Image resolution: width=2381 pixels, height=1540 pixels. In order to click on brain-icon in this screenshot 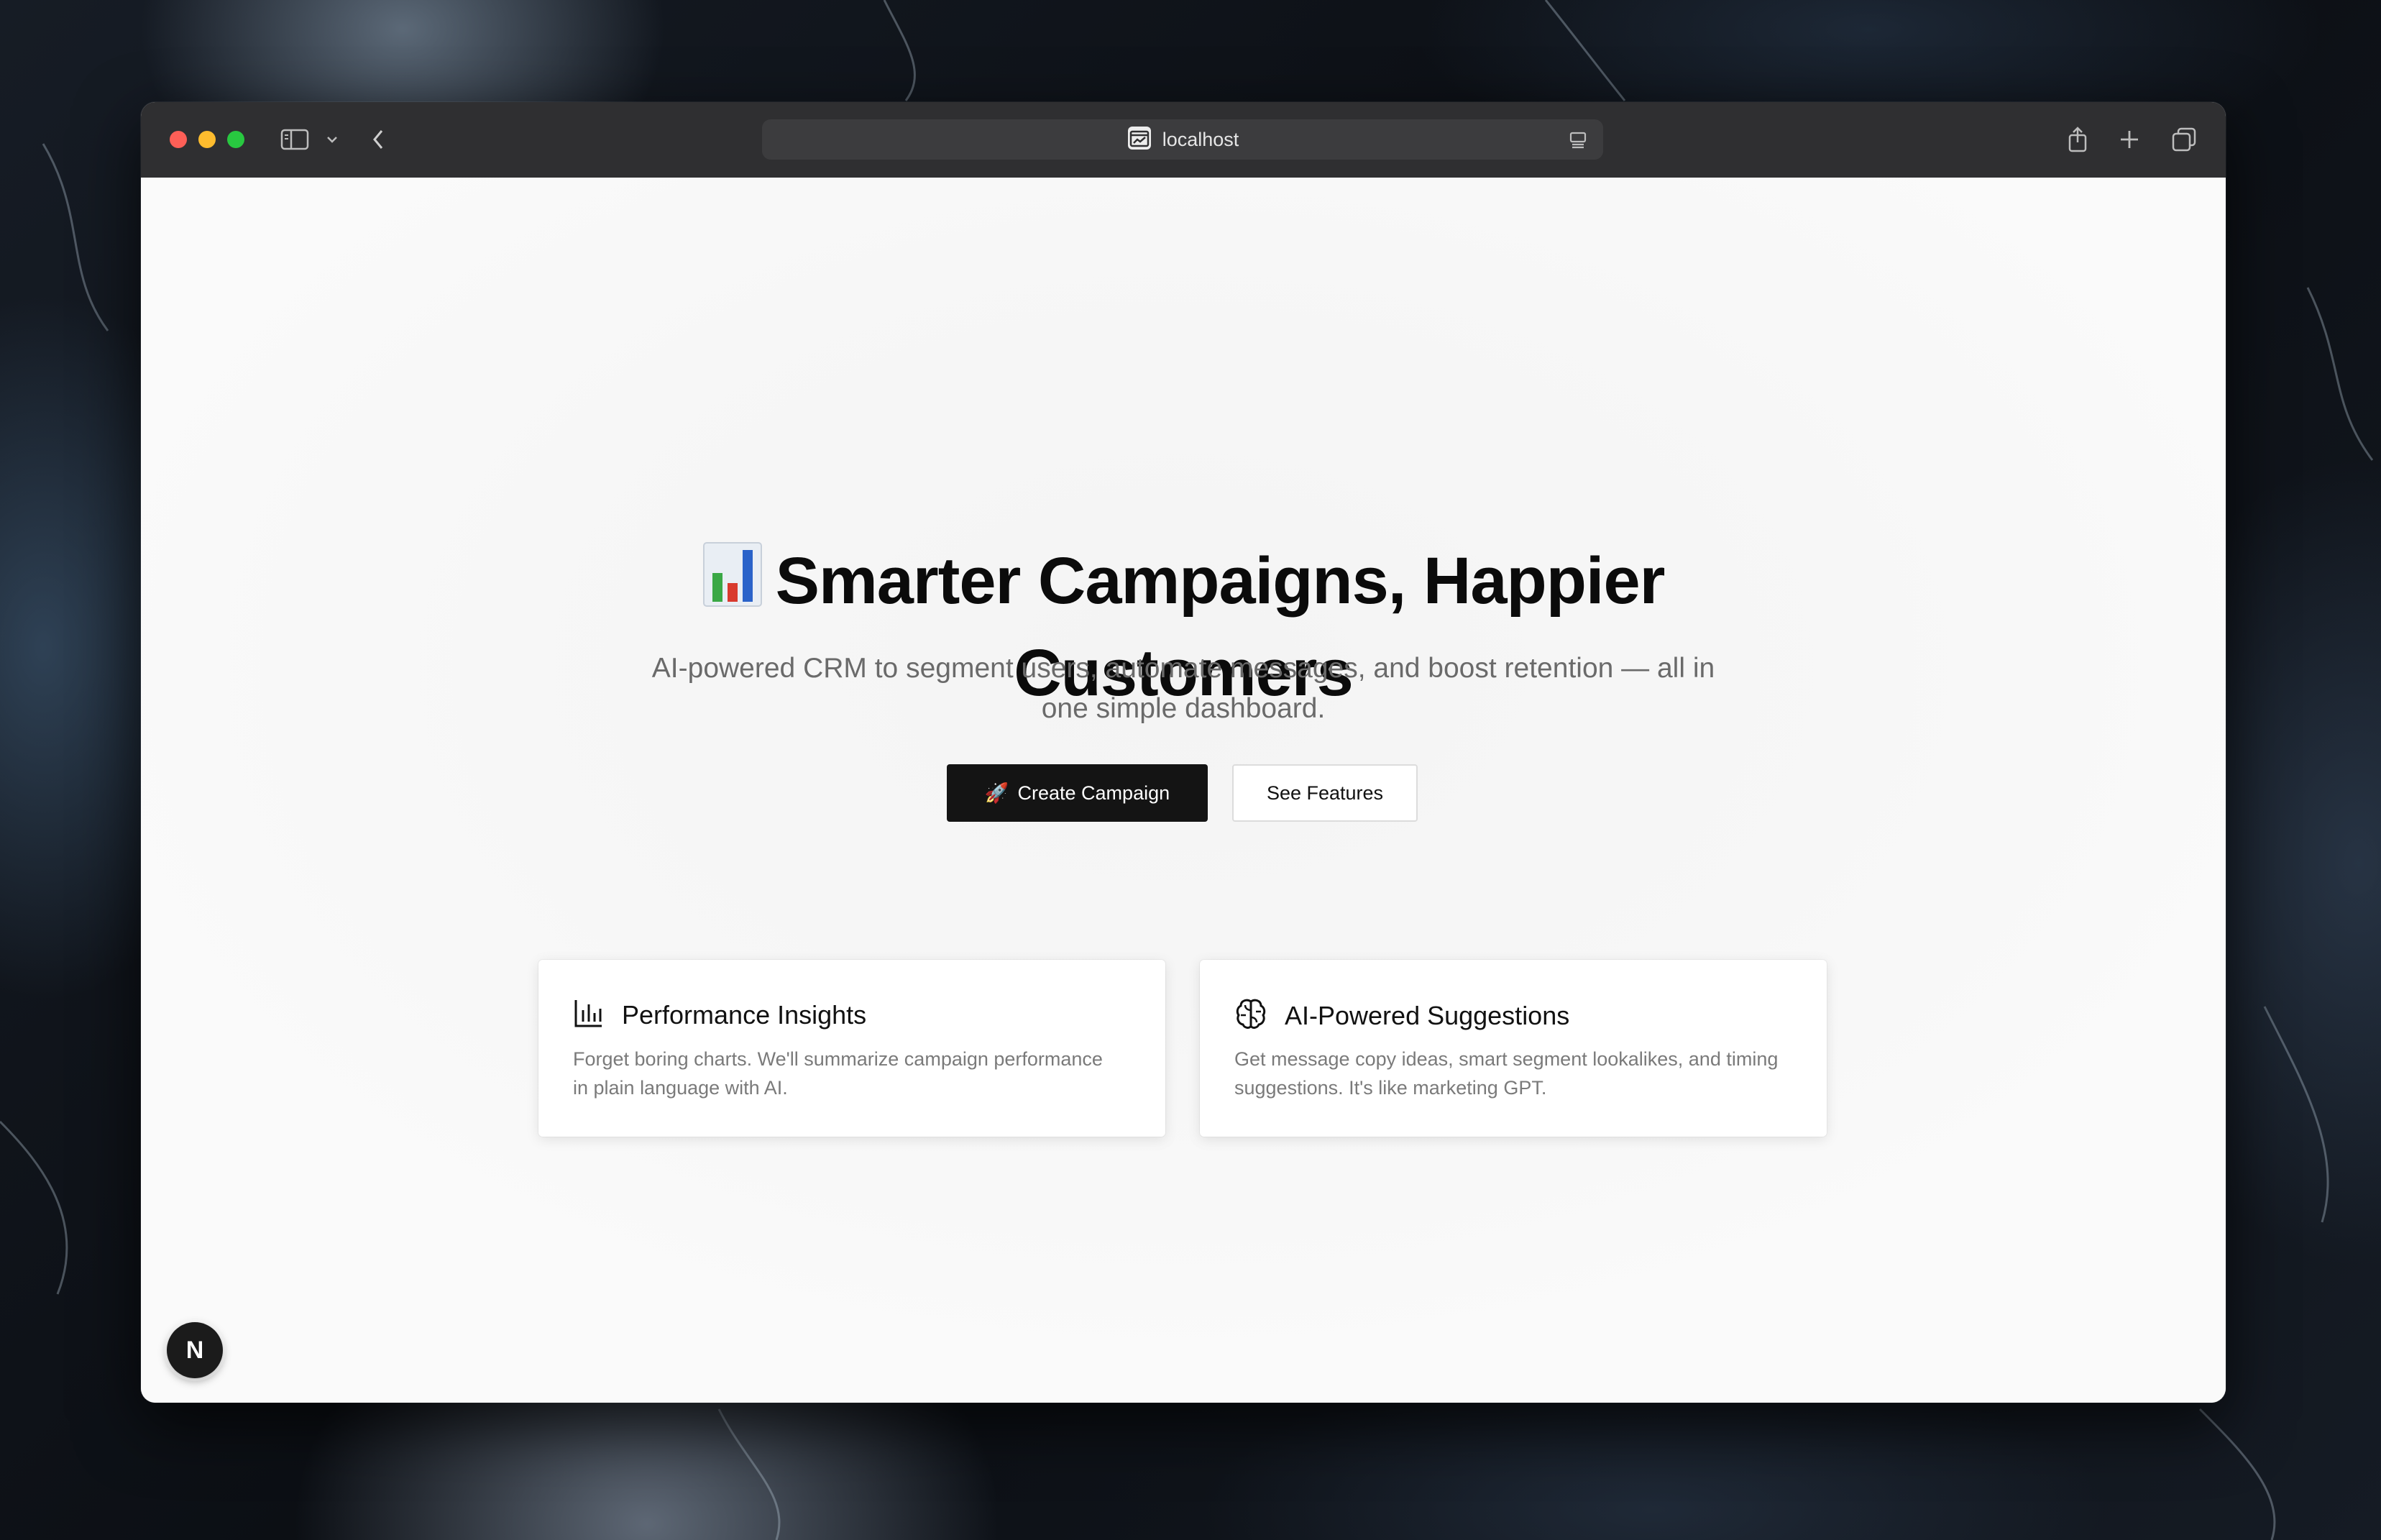, I will do `click(1250, 1015)`.